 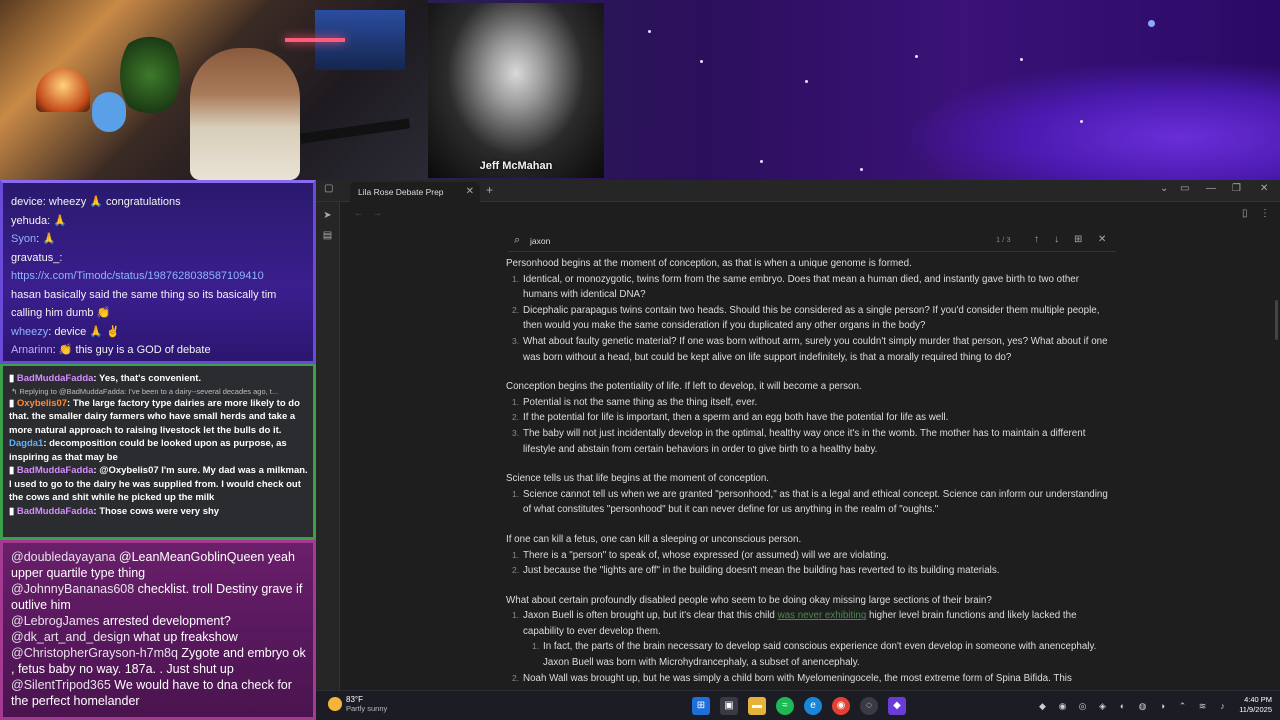 What do you see at coordinates (328, 188) in the screenshot?
I see `sidebar-toggle-icon: ▢` at bounding box center [328, 188].